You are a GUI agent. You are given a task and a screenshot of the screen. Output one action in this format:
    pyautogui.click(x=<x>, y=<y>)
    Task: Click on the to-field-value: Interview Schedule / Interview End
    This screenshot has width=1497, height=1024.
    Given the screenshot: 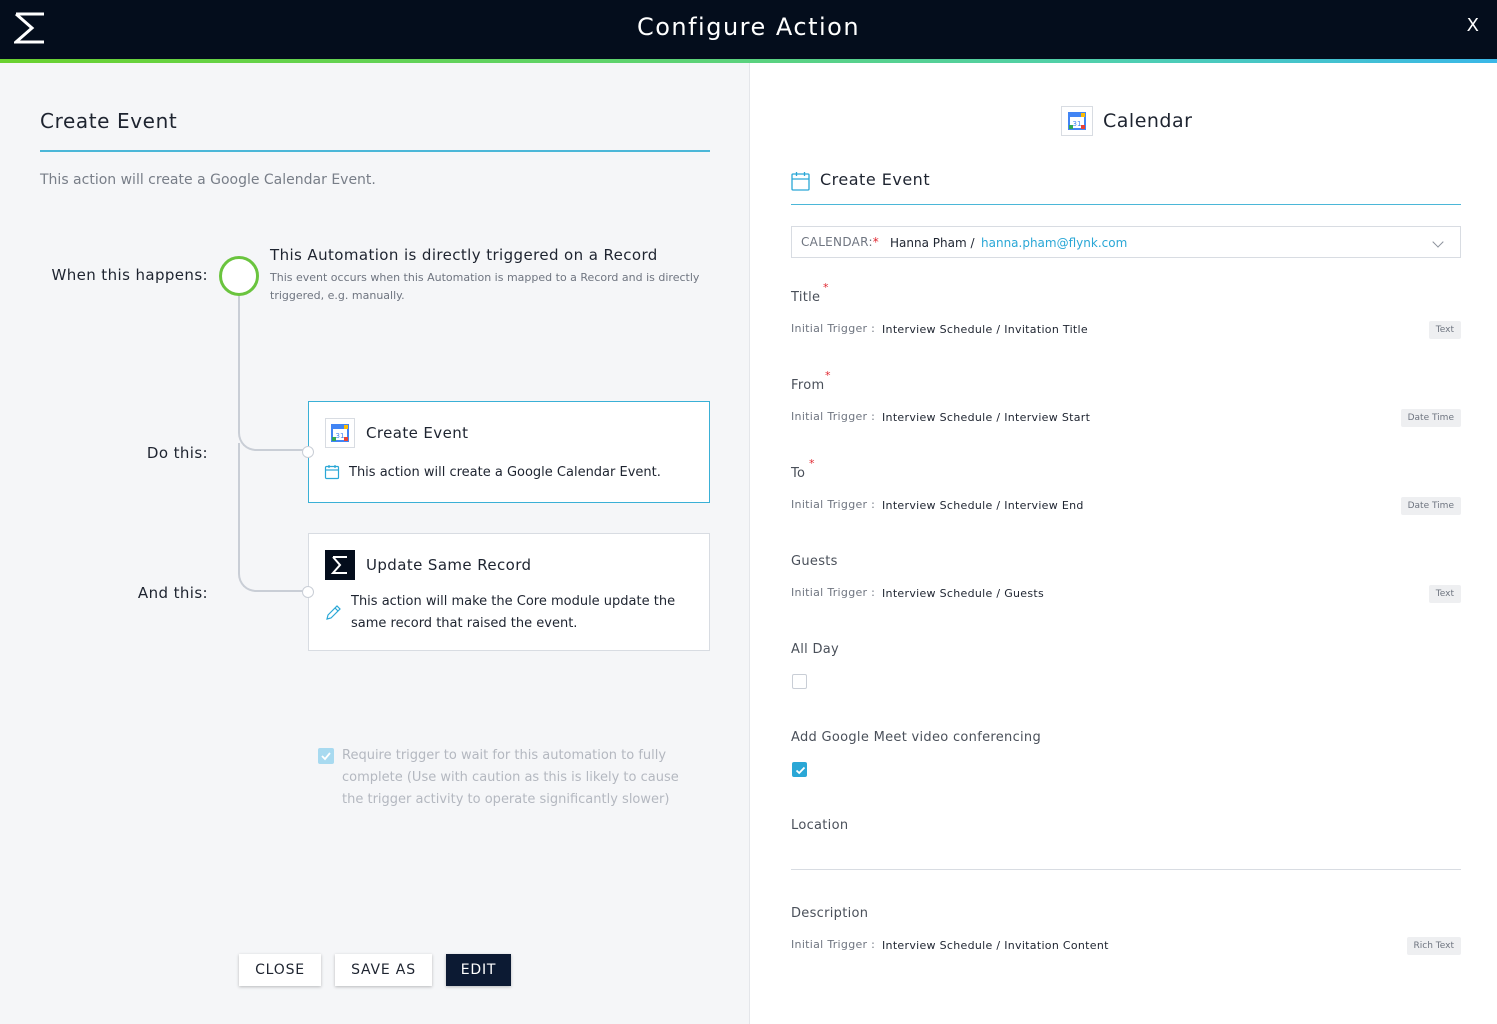 What is the action you would take?
    pyautogui.click(x=983, y=505)
    